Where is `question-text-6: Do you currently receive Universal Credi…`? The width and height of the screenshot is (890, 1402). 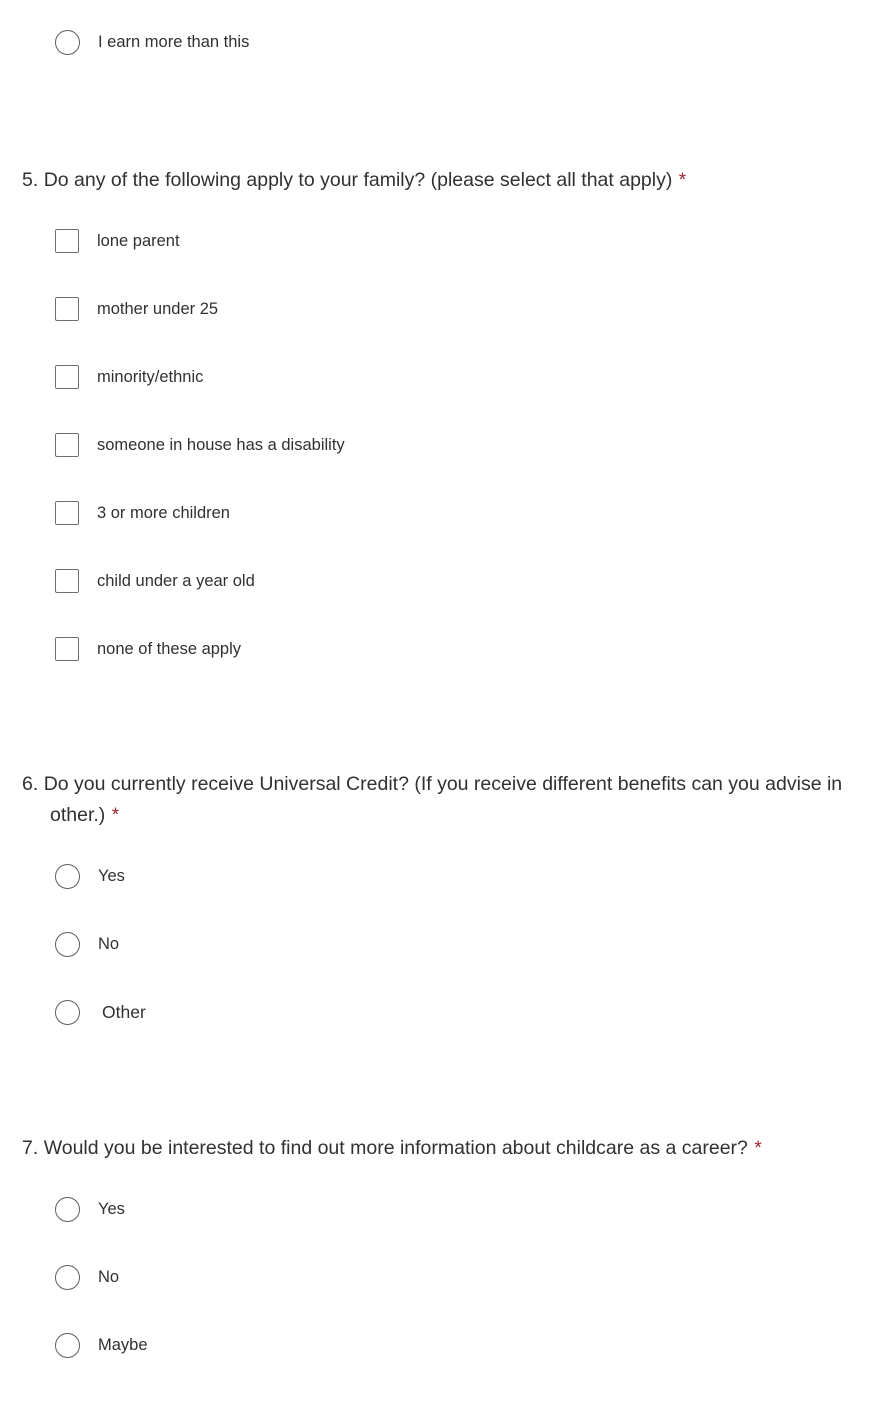
question-text-6: Do you currently receive Universal Credi… is located at coordinates (443, 799).